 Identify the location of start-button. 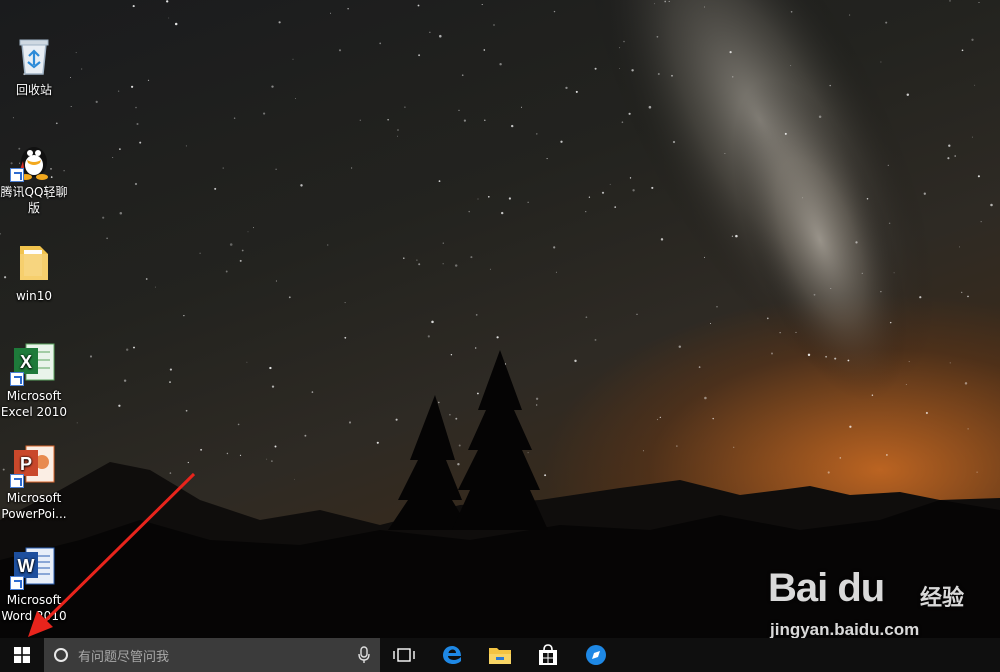
(22, 655).